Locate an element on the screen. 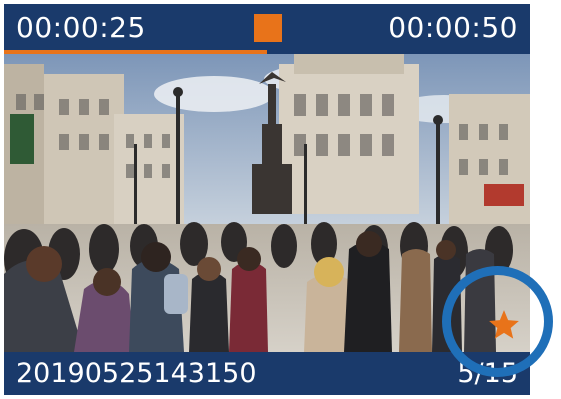  stop-icon is located at coordinates (268, 28).